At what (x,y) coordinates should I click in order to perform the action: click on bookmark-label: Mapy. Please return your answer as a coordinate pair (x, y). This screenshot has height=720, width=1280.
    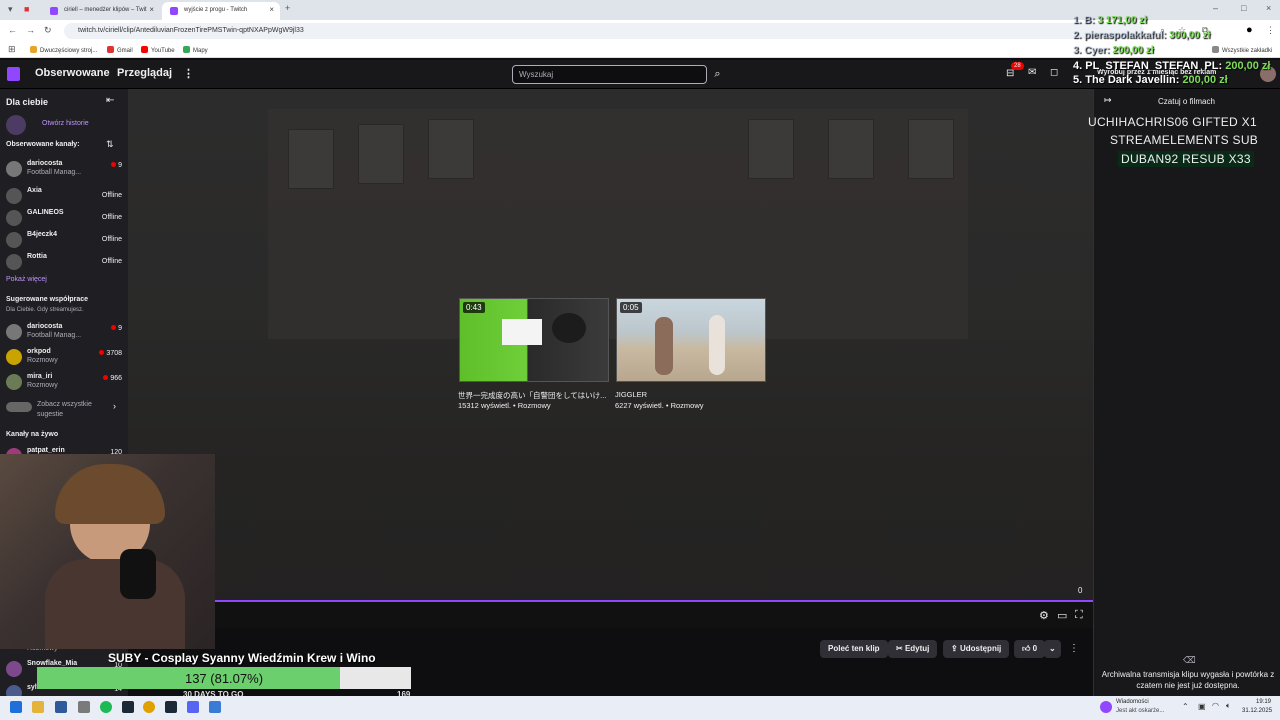
    Looking at the image, I should click on (200, 51).